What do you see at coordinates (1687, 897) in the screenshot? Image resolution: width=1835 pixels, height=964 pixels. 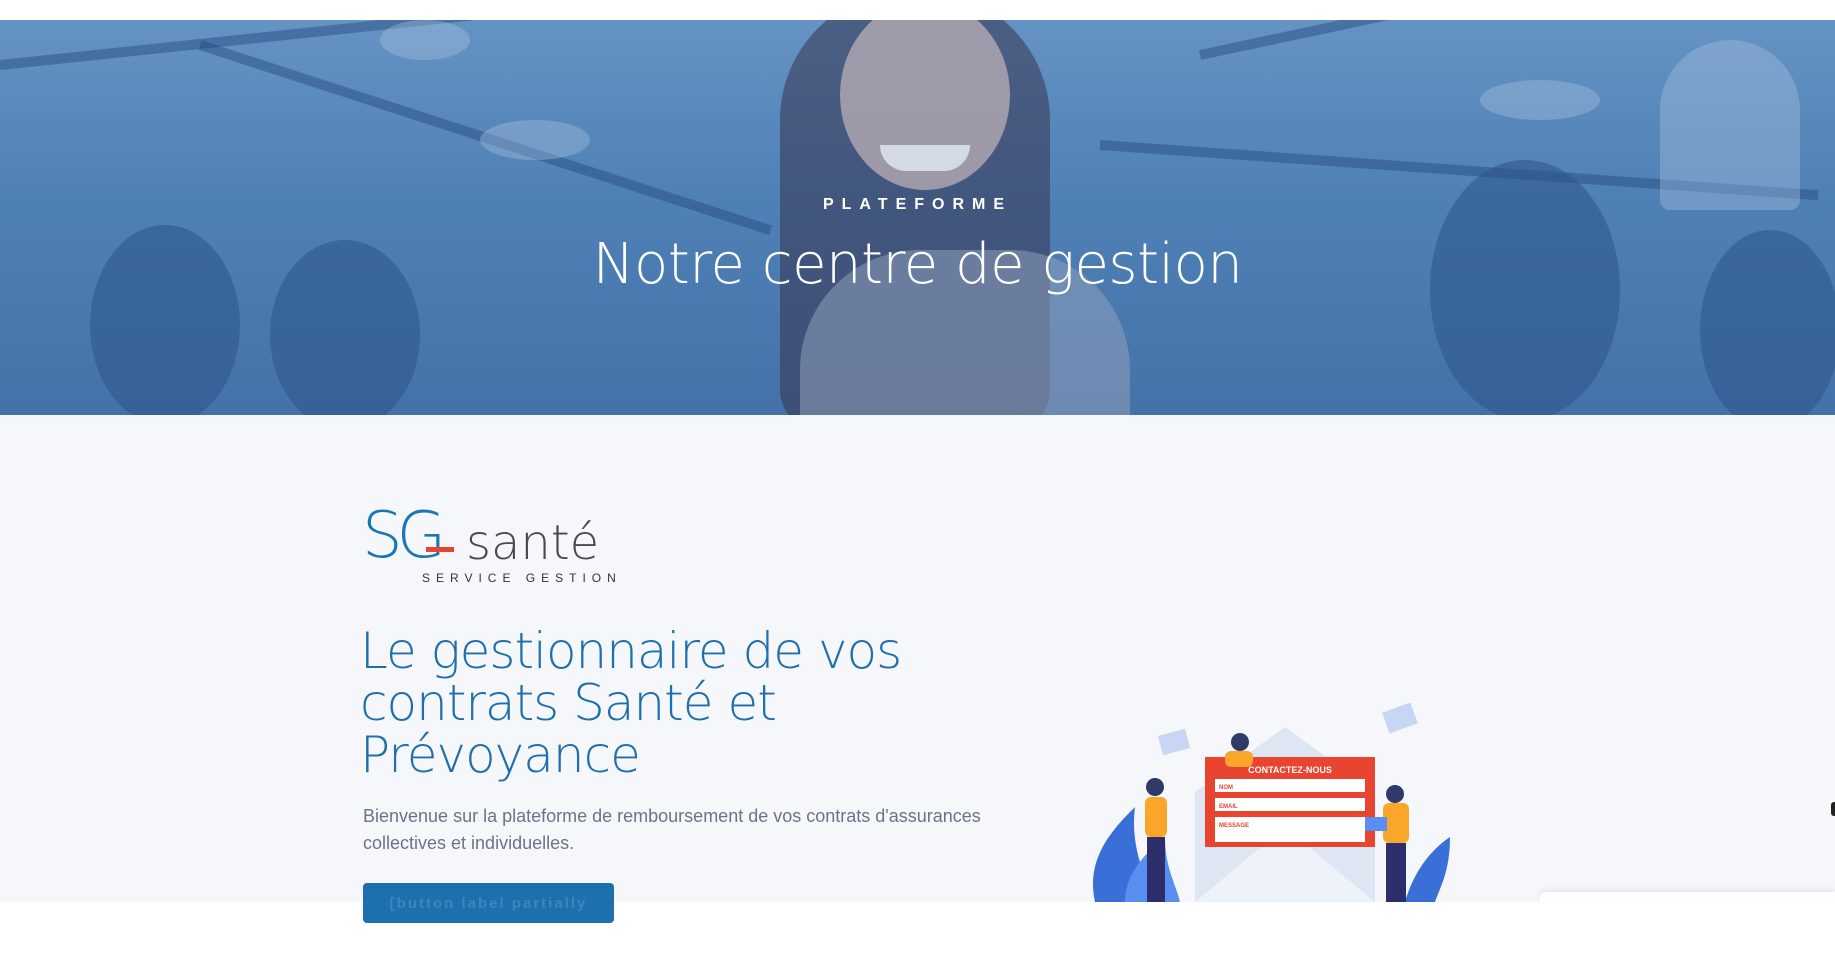 I see `chat-widget-edge` at bounding box center [1687, 897].